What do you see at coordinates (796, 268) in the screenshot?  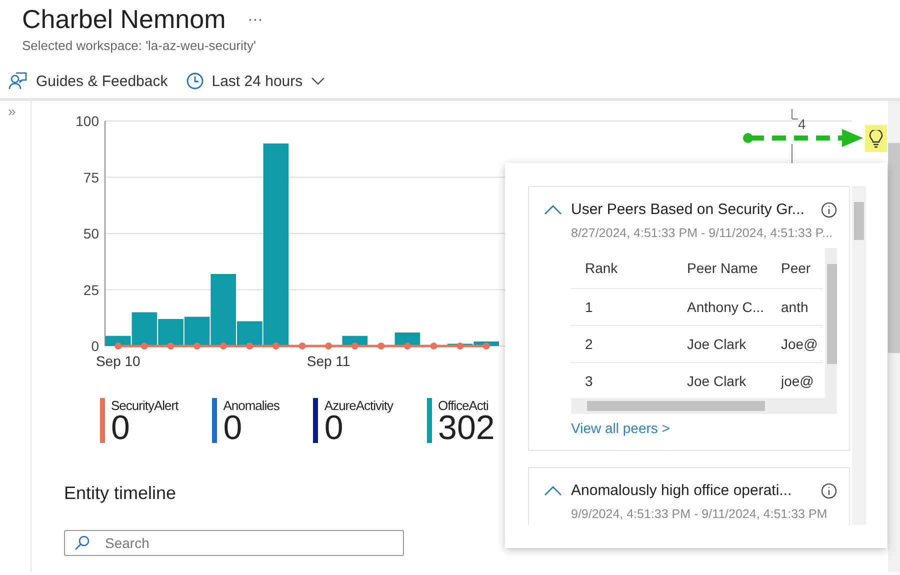 I see `column-header: Peer` at bounding box center [796, 268].